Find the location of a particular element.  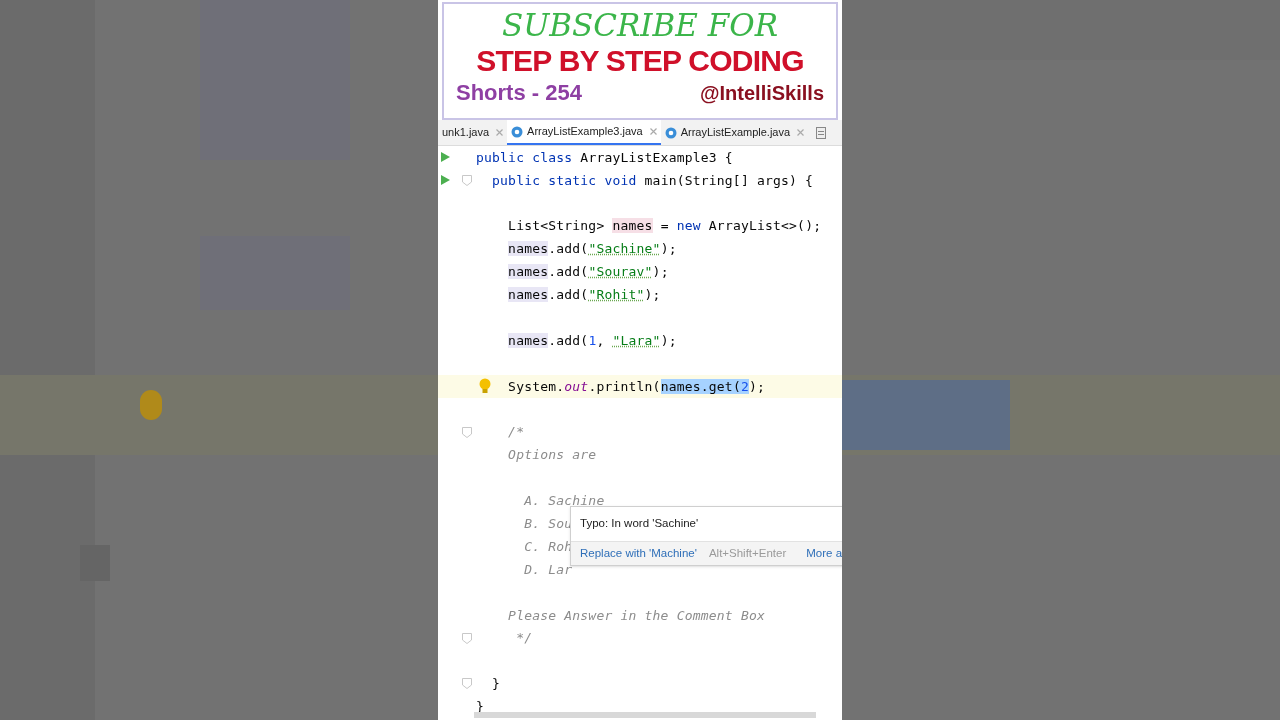

tab-label: ArrayListExample.java is located at coordinates (735, 133).